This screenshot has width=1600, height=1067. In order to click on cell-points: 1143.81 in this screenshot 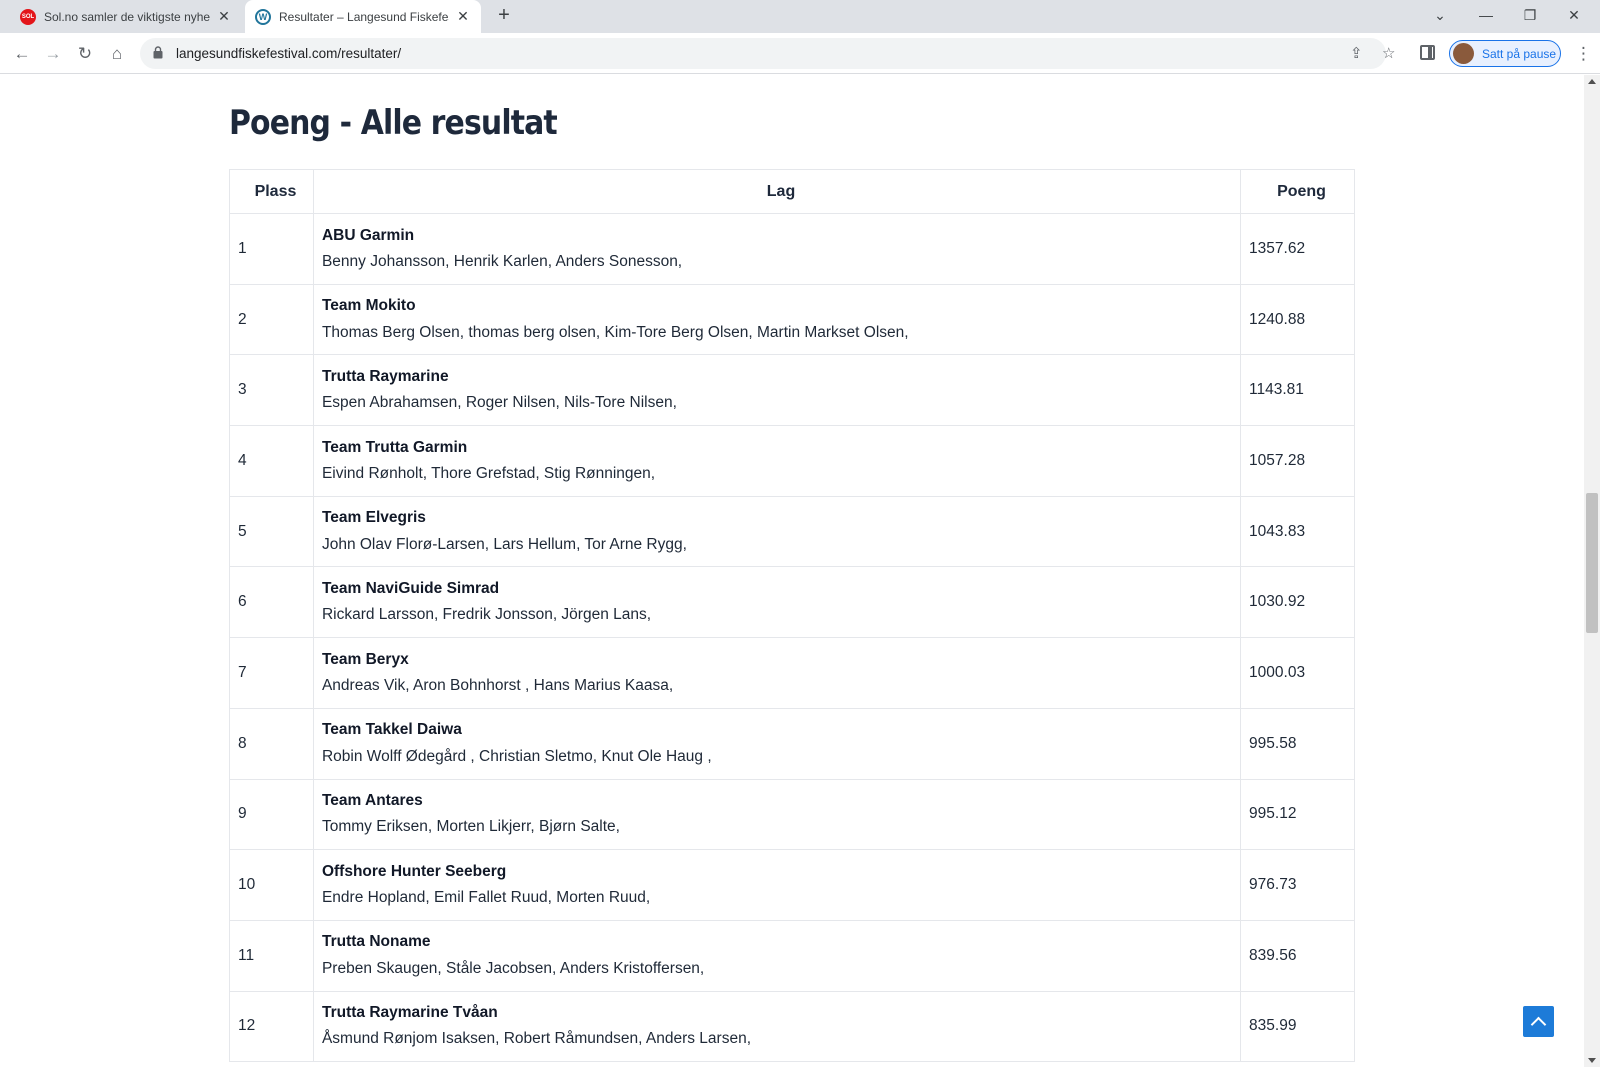, I will do `click(1297, 390)`.